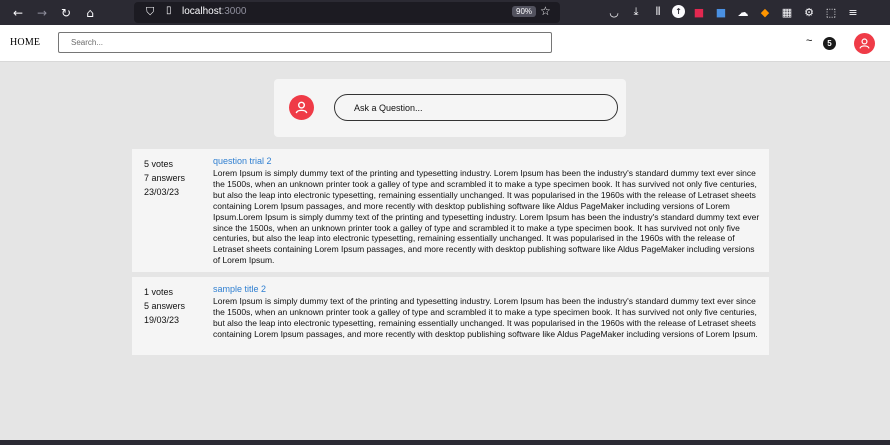 This screenshot has width=890, height=445. I want to click on pocket-icon: ◡, so click(614, 12).